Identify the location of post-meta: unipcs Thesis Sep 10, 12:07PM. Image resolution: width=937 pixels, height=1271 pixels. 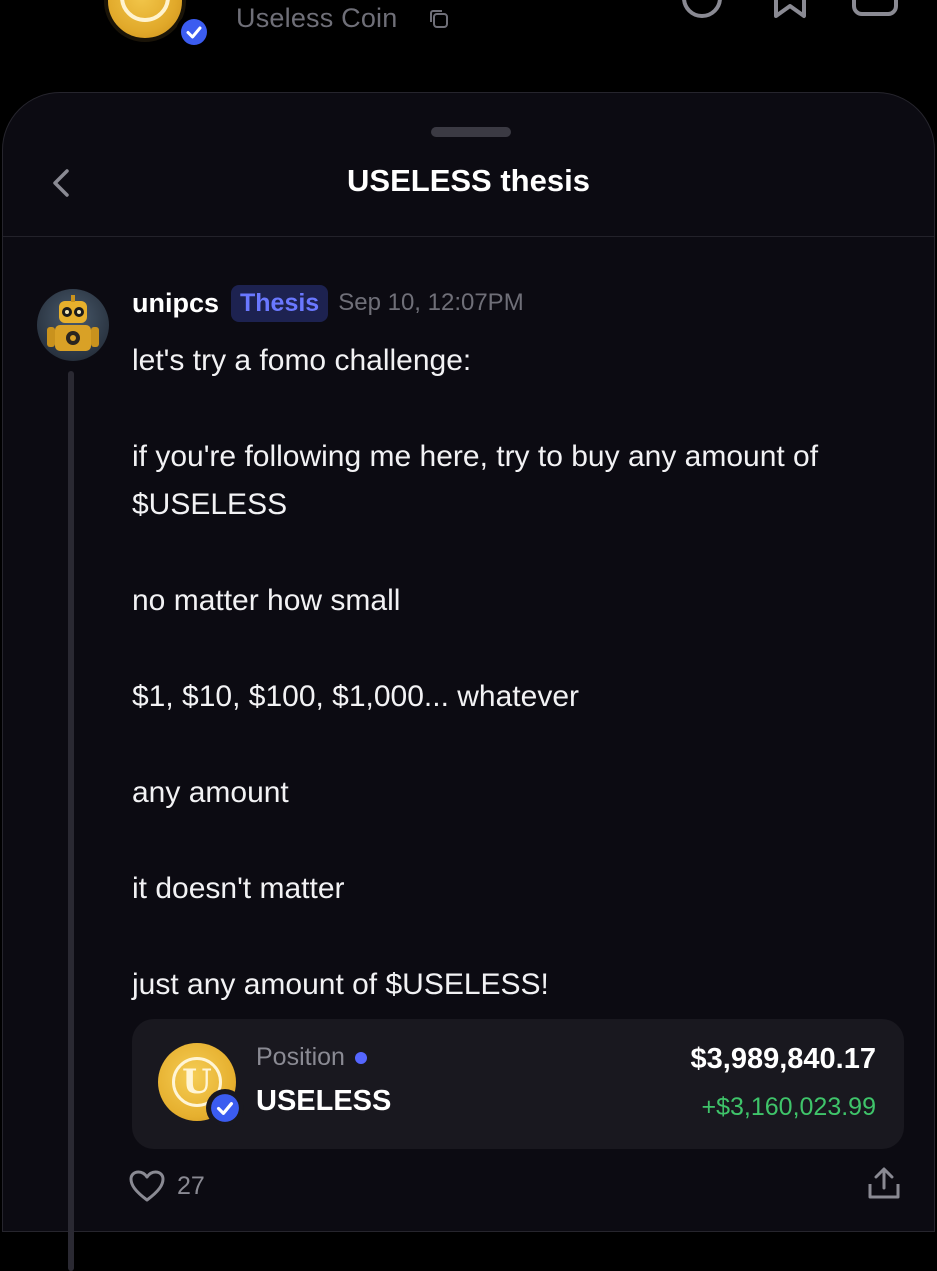
(328, 303).